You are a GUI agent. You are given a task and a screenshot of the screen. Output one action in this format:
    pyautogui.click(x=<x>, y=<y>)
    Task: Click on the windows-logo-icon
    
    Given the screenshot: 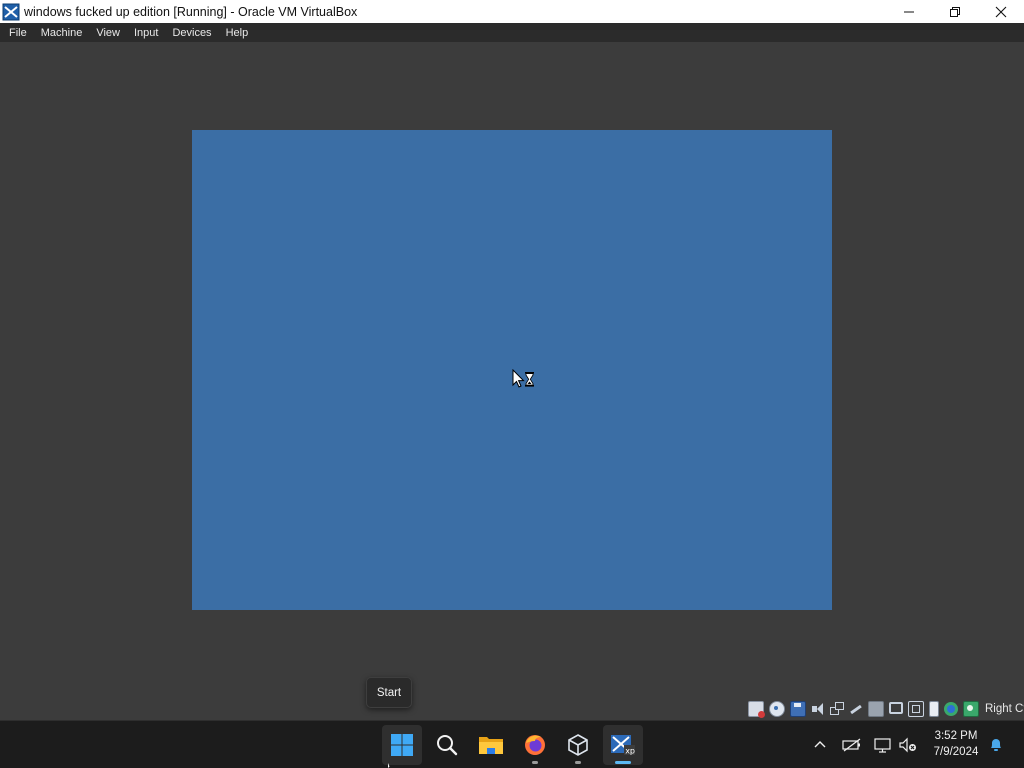 What is the action you would take?
    pyautogui.click(x=402, y=745)
    